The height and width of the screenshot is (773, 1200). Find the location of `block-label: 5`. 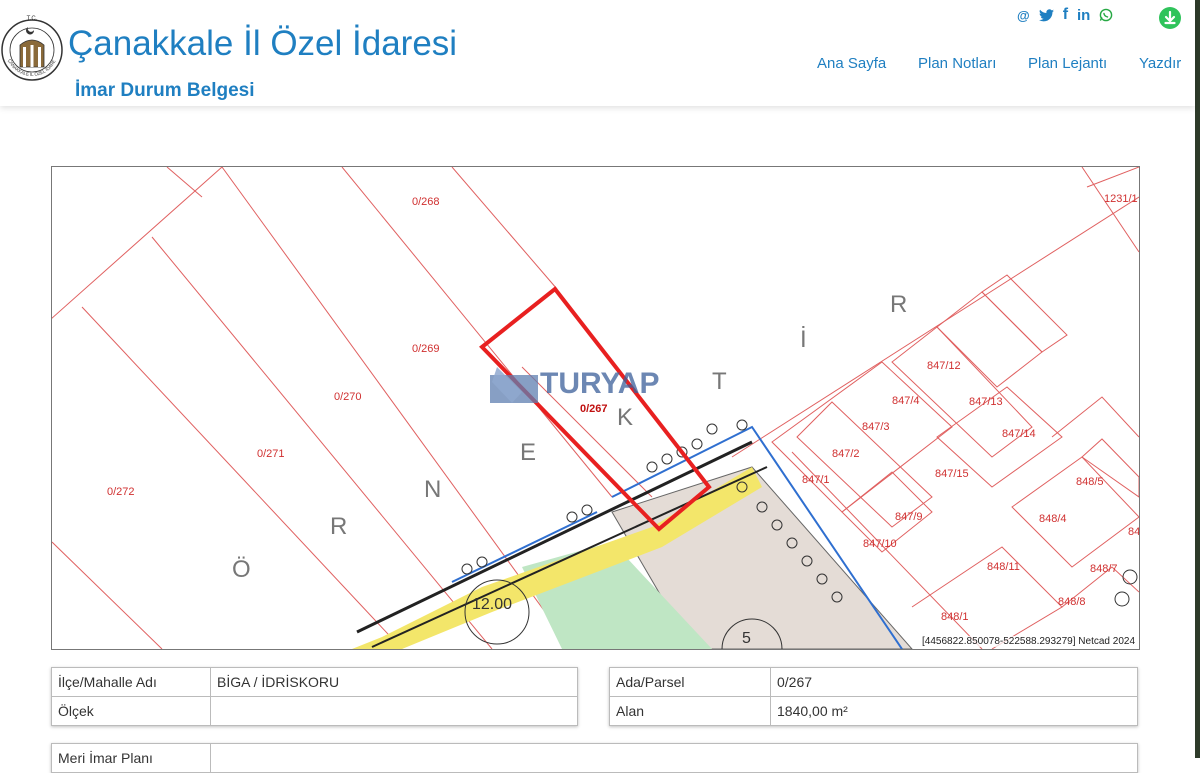

block-label: 5 is located at coordinates (746, 638).